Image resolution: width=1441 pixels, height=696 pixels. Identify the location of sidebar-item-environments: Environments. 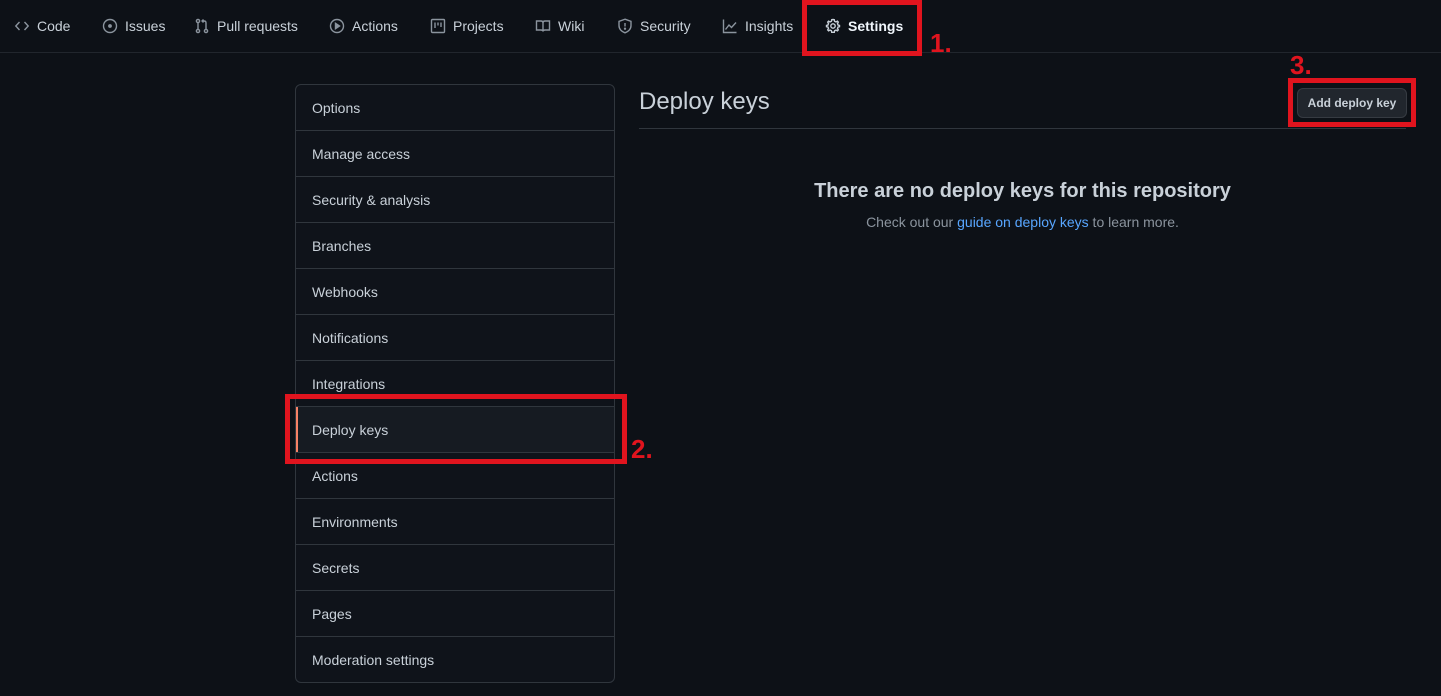
(455, 521).